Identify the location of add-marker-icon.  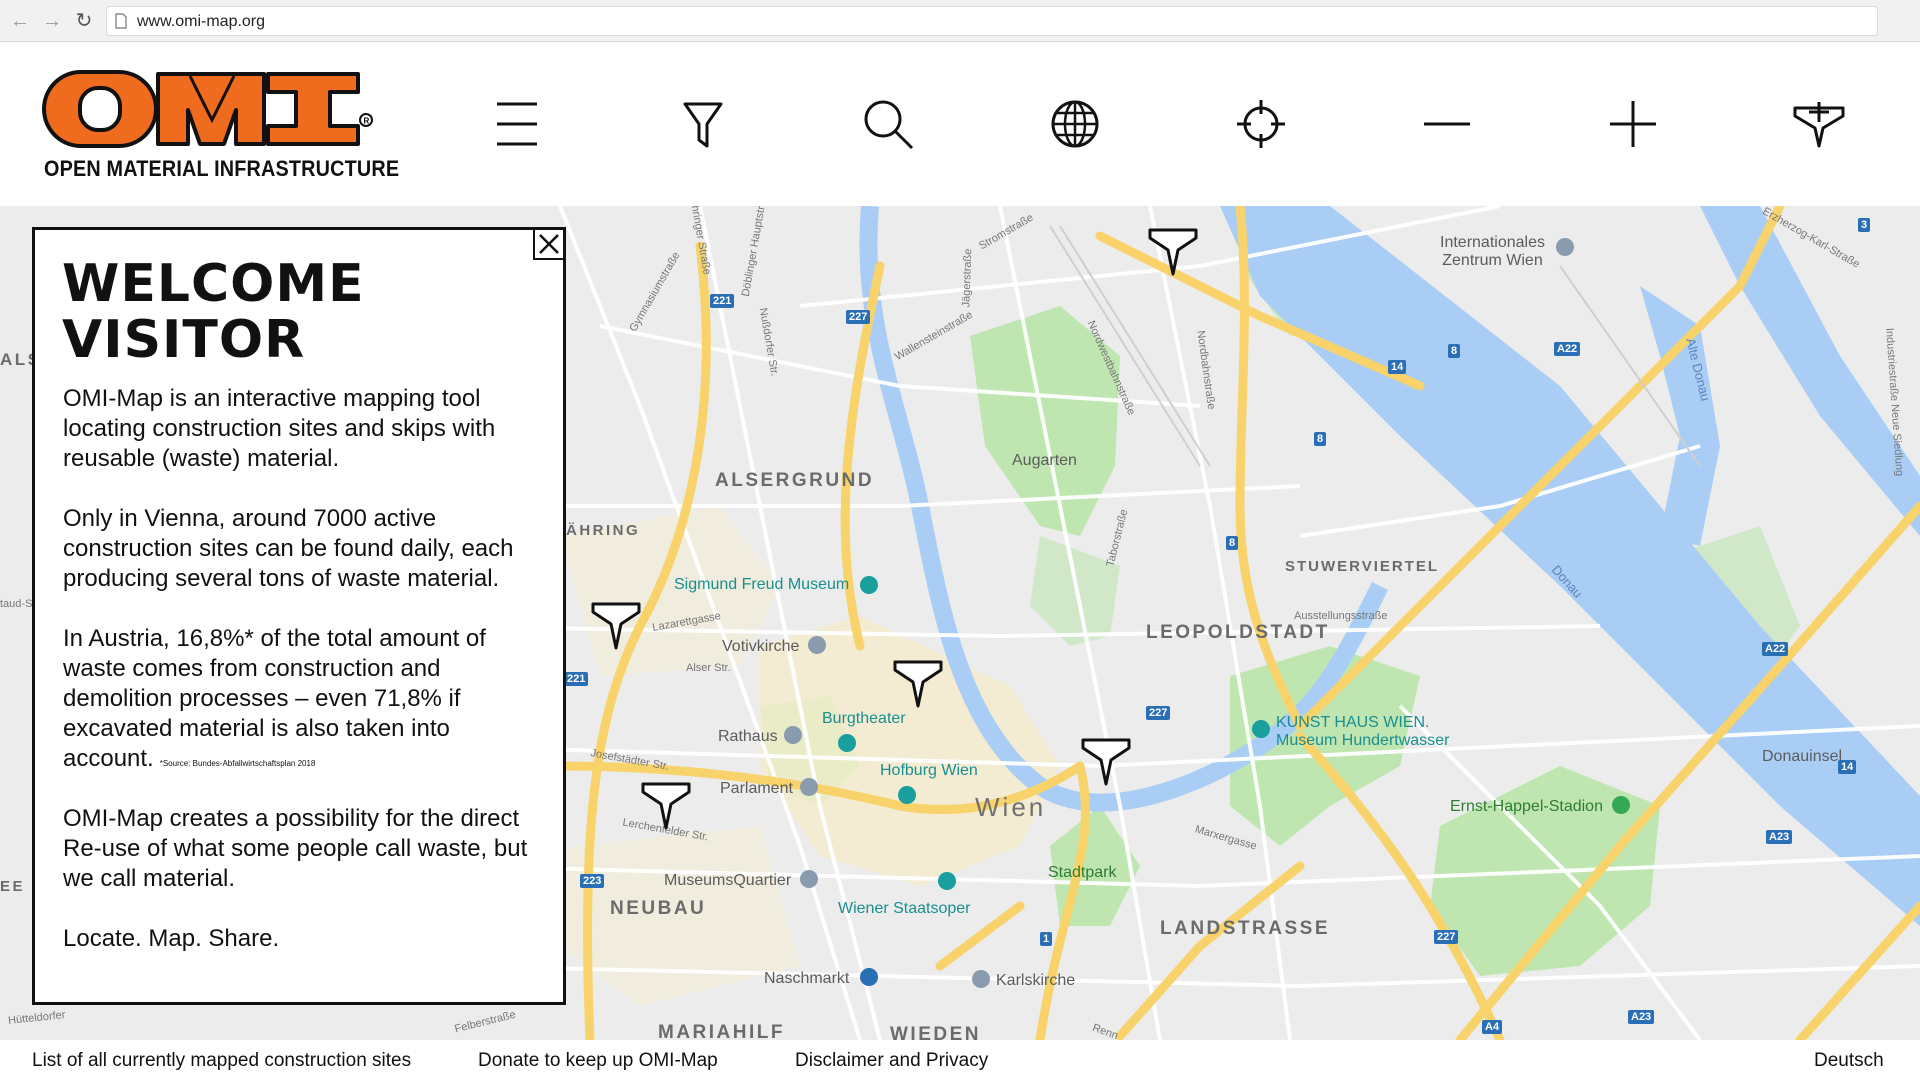
(1819, 125).